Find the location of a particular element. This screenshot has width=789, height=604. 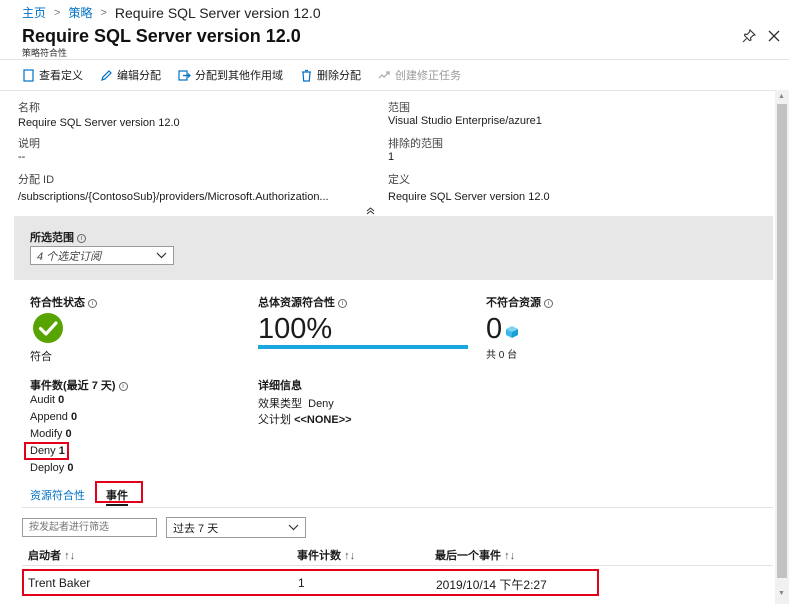

event-row: Audit 0 is located at coordinates (47, 400).